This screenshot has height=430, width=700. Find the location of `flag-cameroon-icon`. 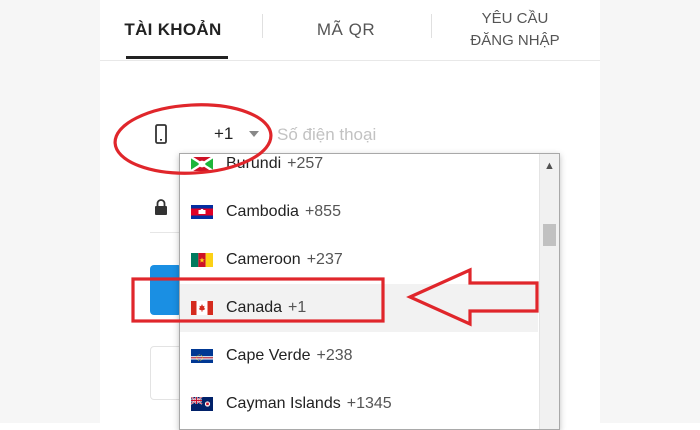

flag-cameroon-icon is located at coordinates (202, 260).